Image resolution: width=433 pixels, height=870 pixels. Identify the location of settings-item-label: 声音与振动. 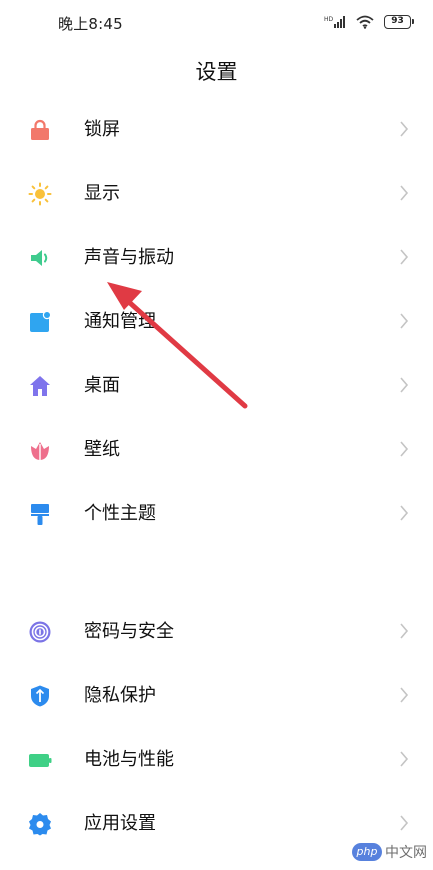
(129, 257).